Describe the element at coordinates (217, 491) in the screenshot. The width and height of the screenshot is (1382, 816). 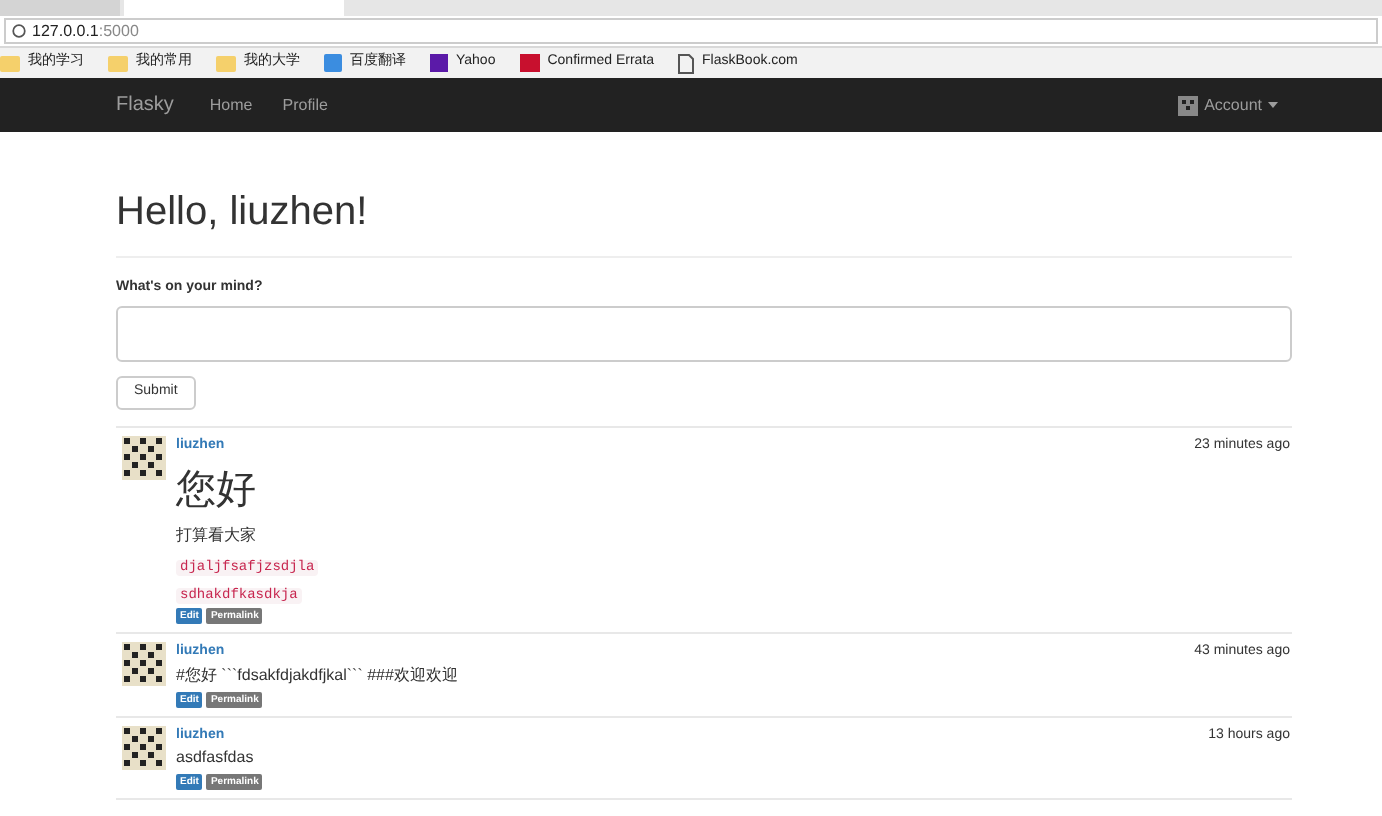
I see `post-heading: 您好` at that location.